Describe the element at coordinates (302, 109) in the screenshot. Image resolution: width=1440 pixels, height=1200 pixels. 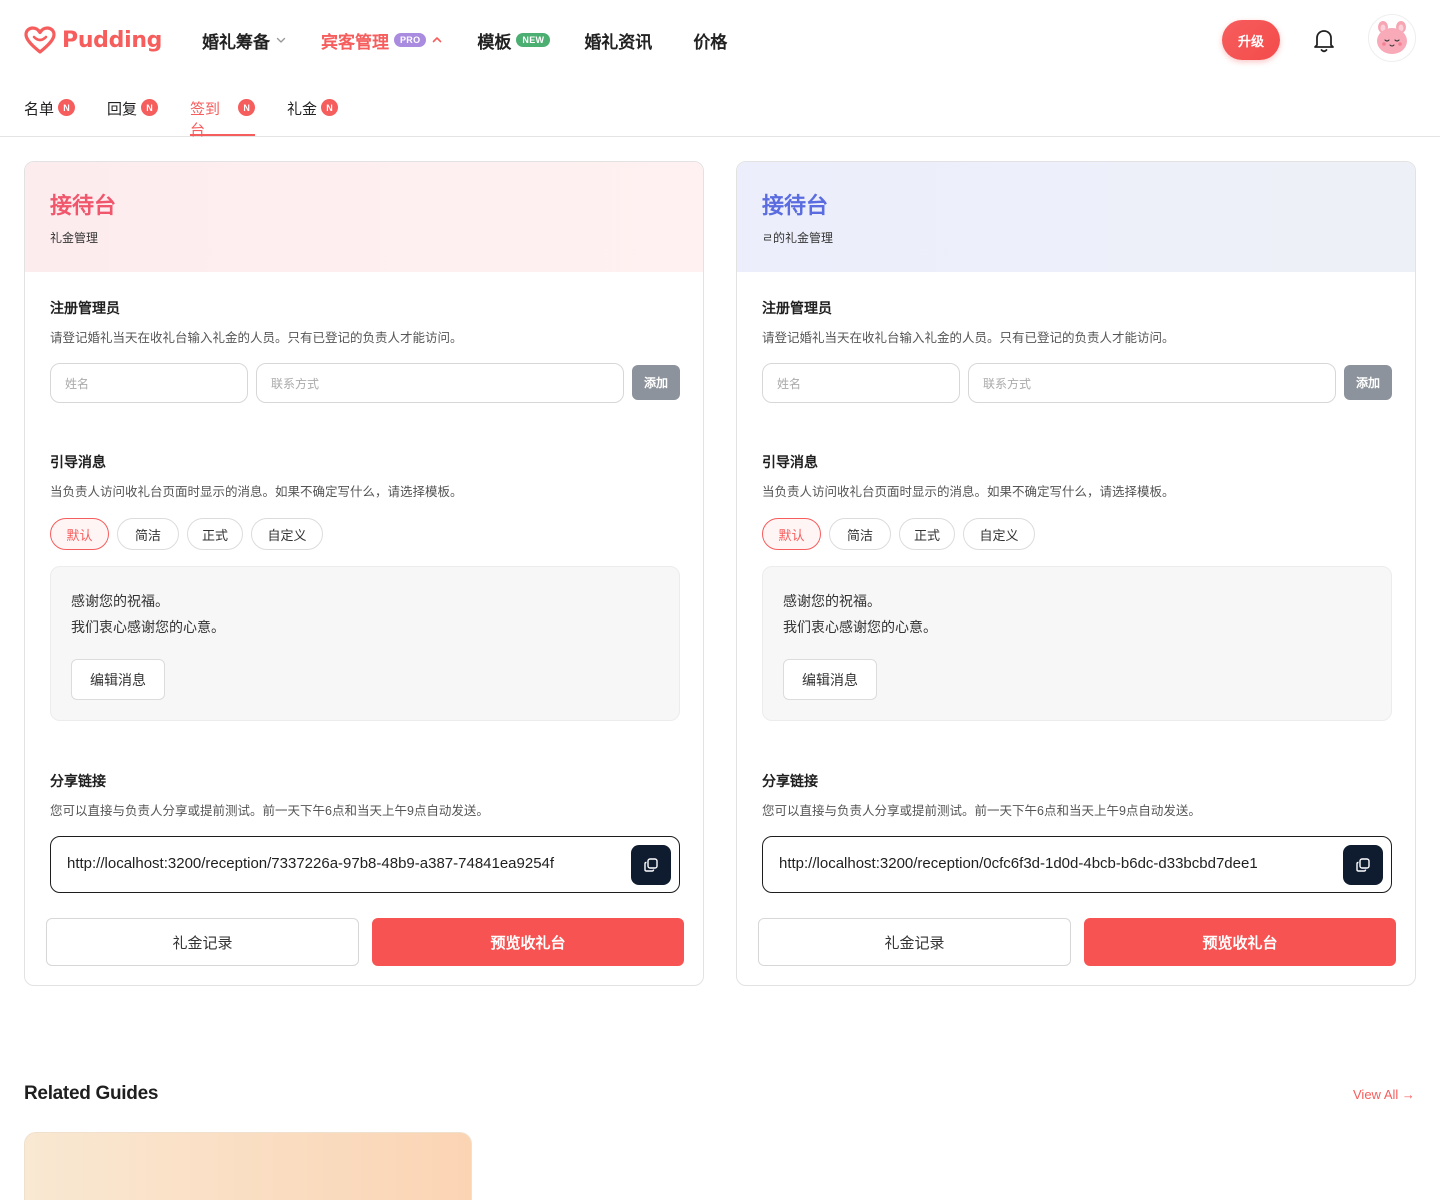
I see `subtab-label: 礼金` at that location.